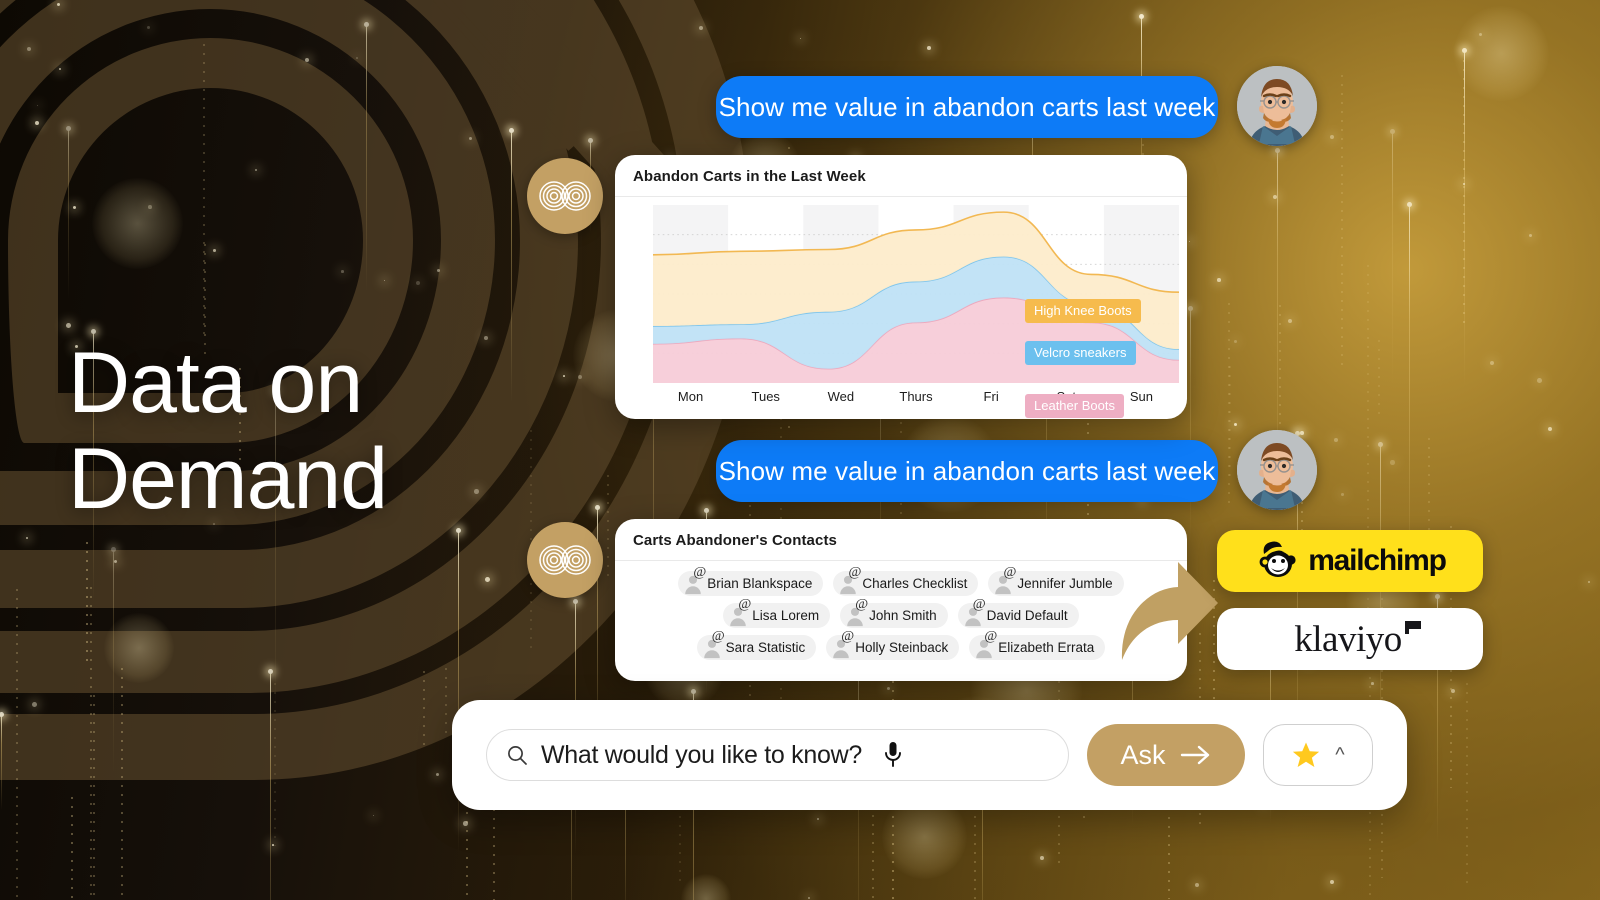 Image resolution: width=1600 pixels, height=900 pixels. Describe the element at coordinates (1074, 406) in the screenshot. I see `chart-legend-leather-boots: Leather Boots` at that location.